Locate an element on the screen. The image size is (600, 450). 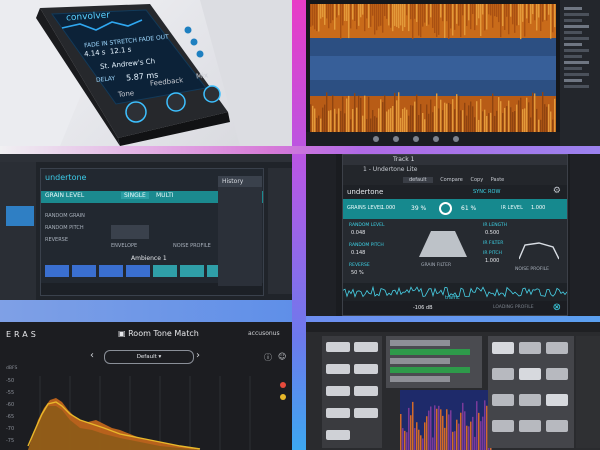
lasso-icon is located at coordinates (416, 139).